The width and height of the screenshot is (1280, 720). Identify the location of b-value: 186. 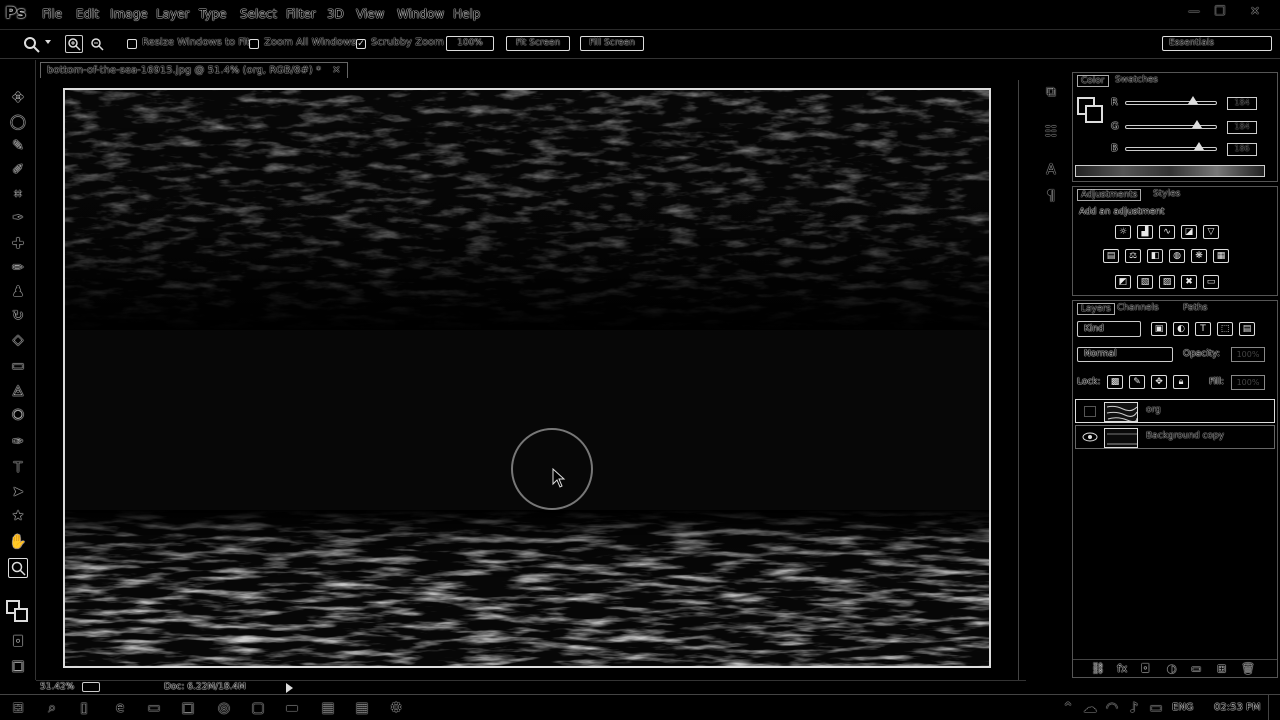
(1242, 149).